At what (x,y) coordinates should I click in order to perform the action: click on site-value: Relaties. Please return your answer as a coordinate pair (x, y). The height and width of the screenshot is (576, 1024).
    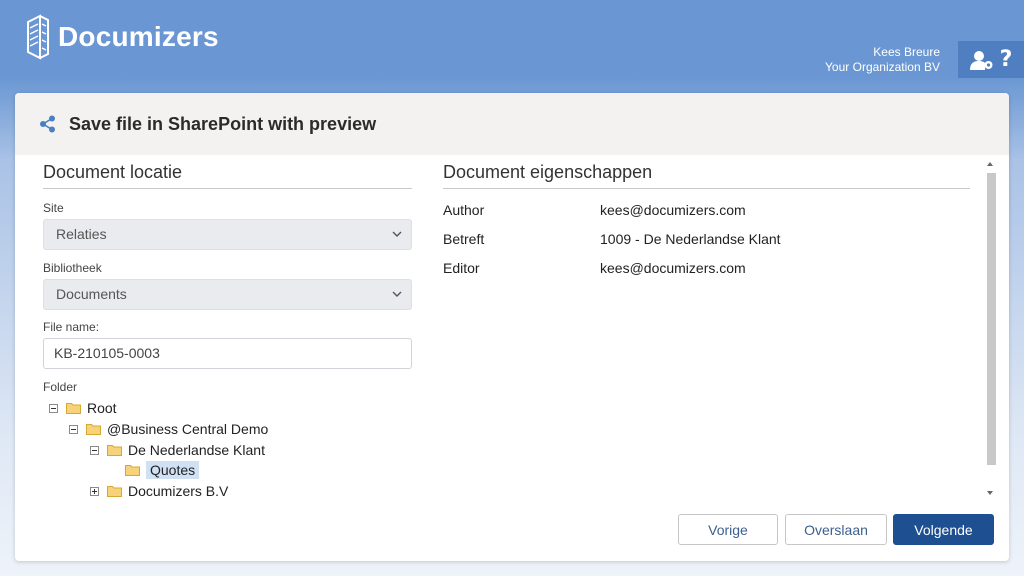
    Looking at the image, I should click on (81, 234).